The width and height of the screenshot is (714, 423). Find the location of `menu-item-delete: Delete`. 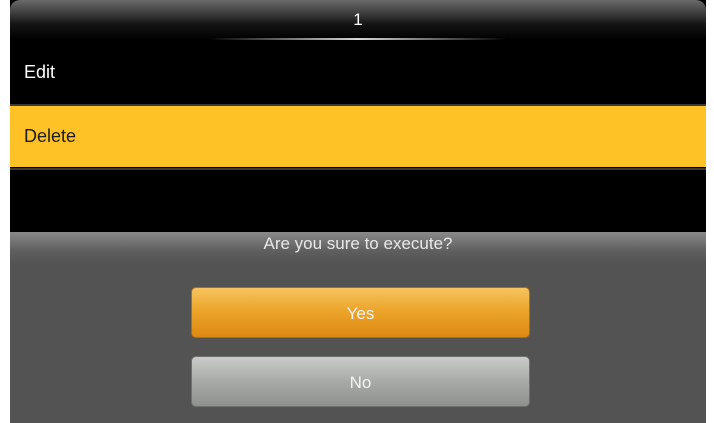

menu-item-delete: Delete is located at coordinates (358, 136).